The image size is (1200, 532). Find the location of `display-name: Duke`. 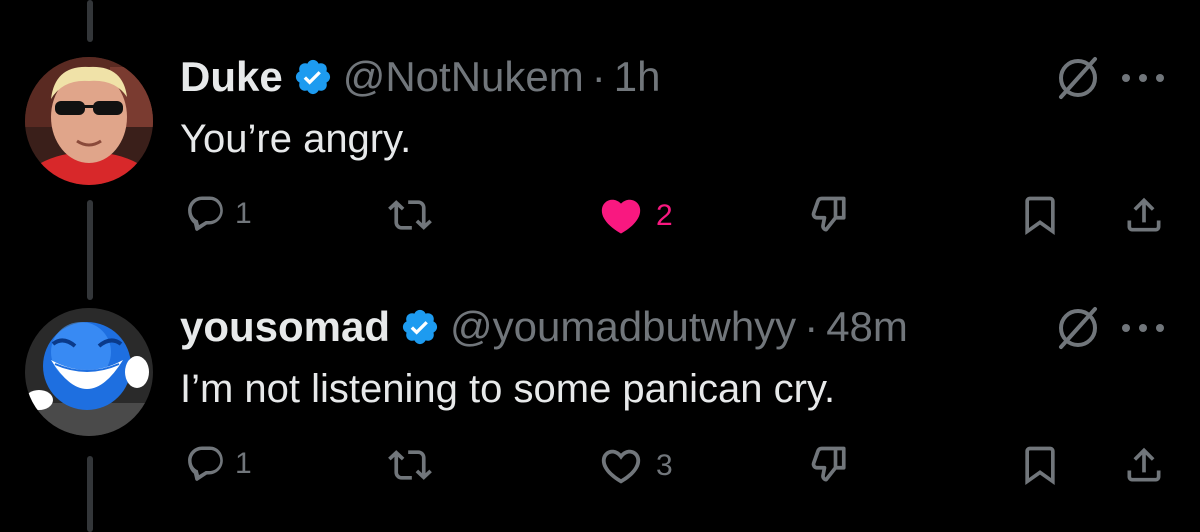

display-name: Duke is located at coordinates (231, 77).